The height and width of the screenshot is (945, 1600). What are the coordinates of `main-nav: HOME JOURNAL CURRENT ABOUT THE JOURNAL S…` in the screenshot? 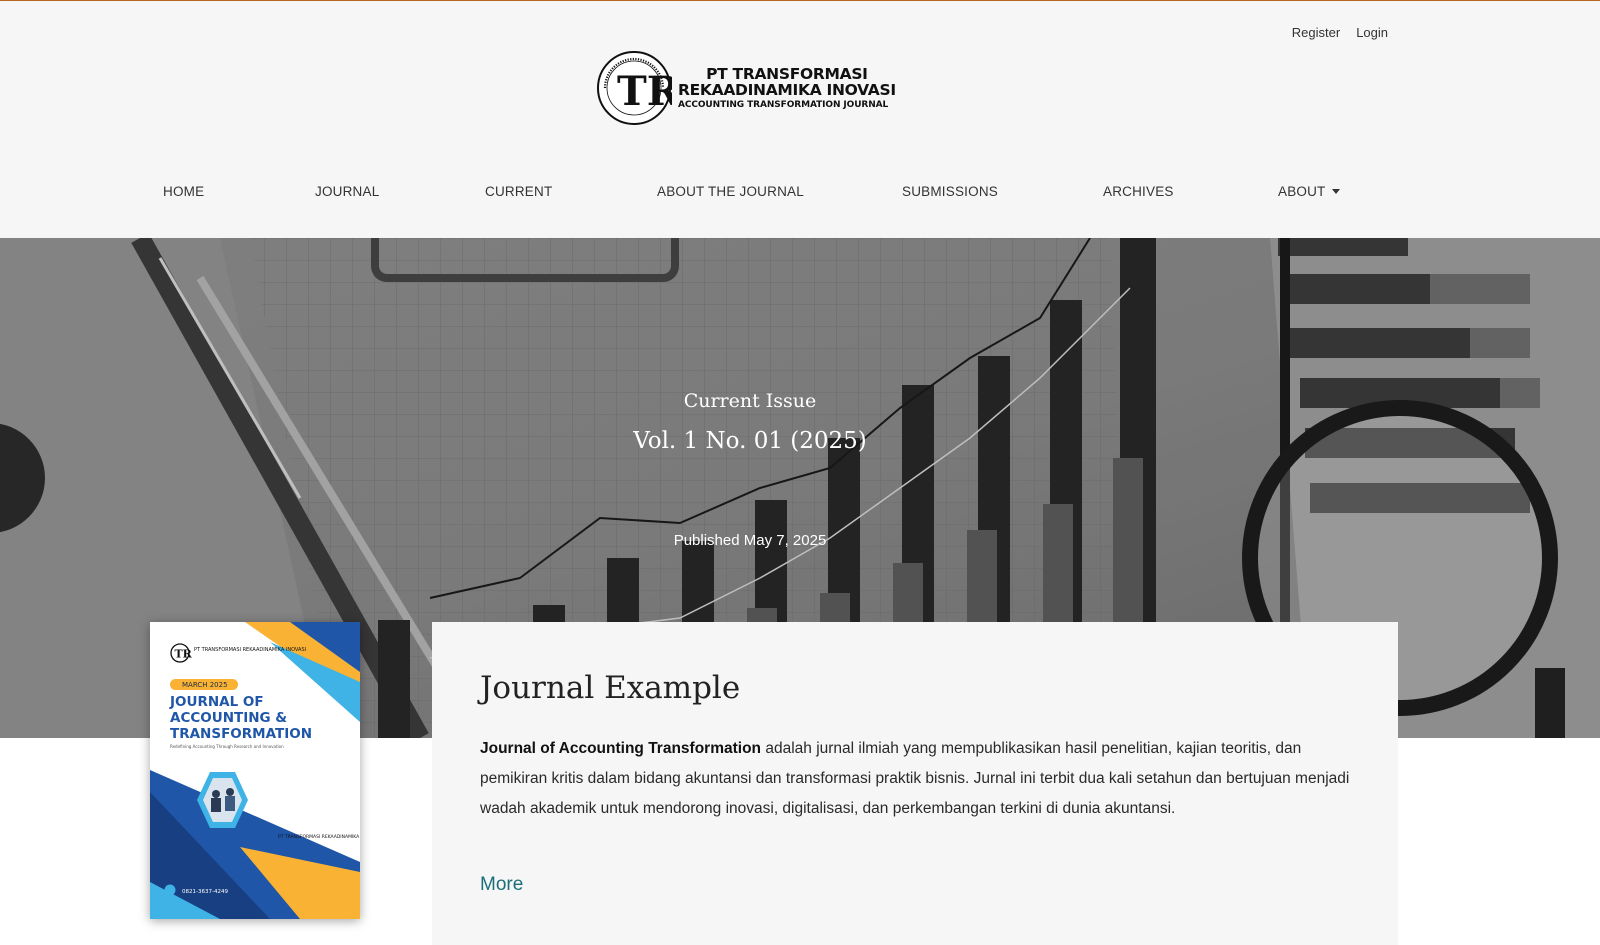 It's located at (800, 194).